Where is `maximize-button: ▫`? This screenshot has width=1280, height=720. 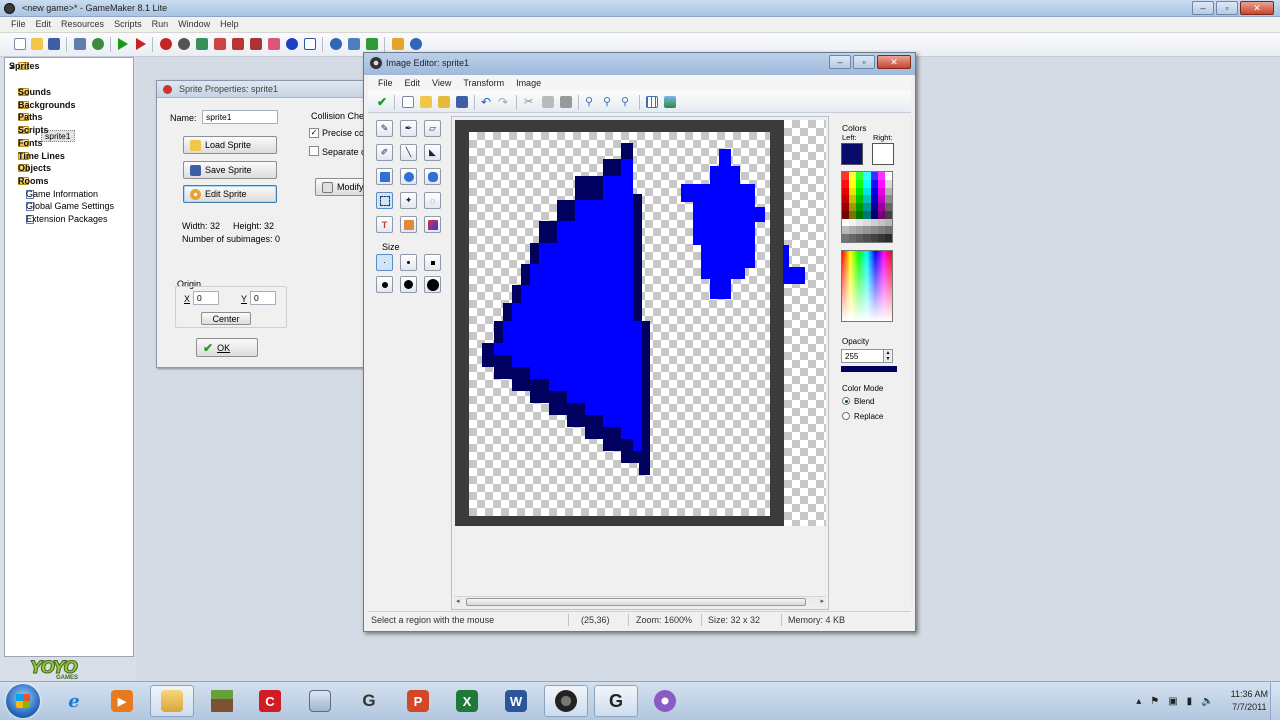
maximize-button: ▫ is located at coordinates (864, 62).